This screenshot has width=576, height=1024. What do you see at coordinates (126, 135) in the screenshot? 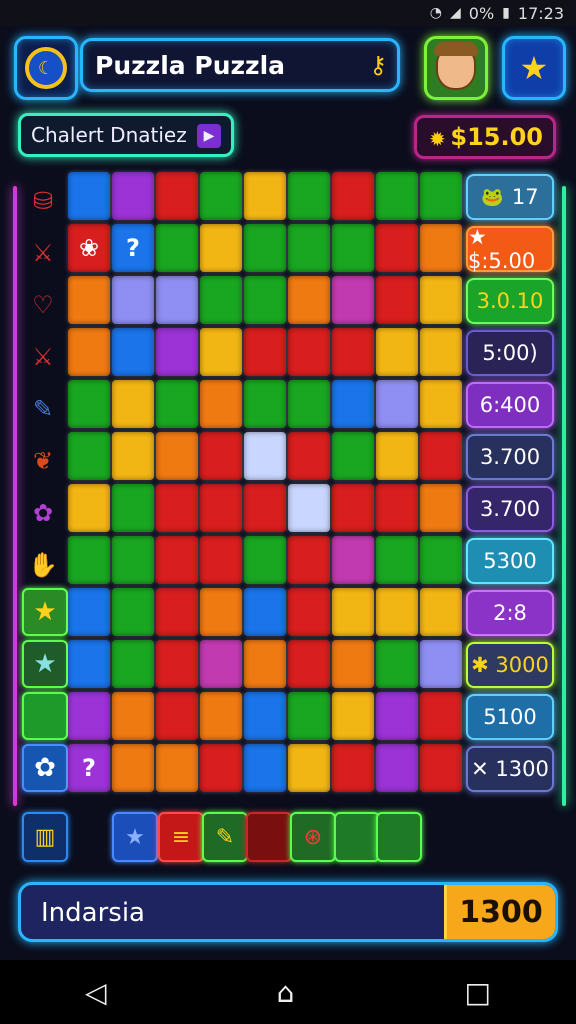
I see `level-selector: Chalert Dnatiez ▶` at bounding box center [126, 135].